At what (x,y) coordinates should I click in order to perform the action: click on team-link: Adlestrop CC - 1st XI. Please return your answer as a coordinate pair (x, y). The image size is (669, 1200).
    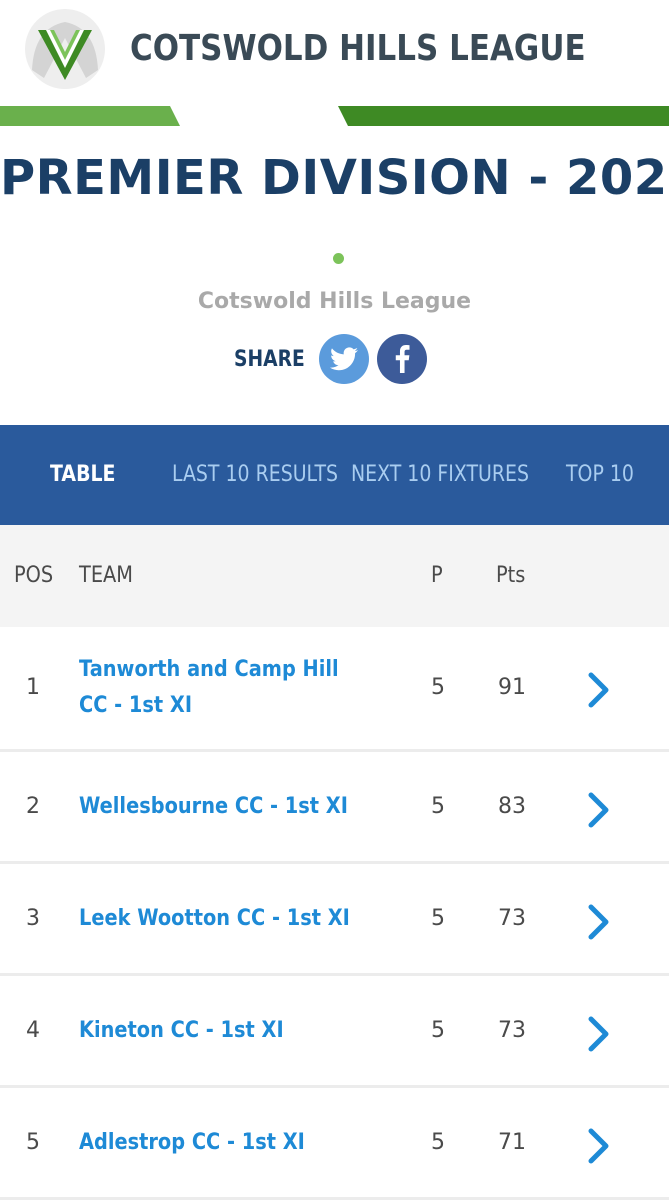
    Looking at the image, I should click on (220, 1143).